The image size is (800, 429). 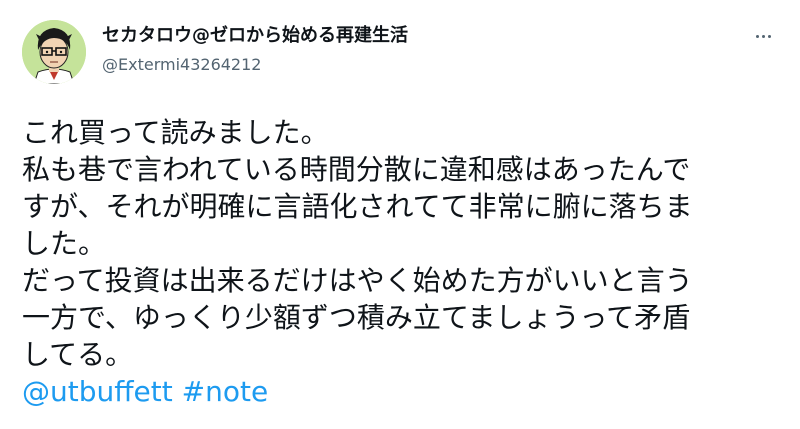 I want to click on author-handle: @Extermi43264212, so click(x=255, y=65).